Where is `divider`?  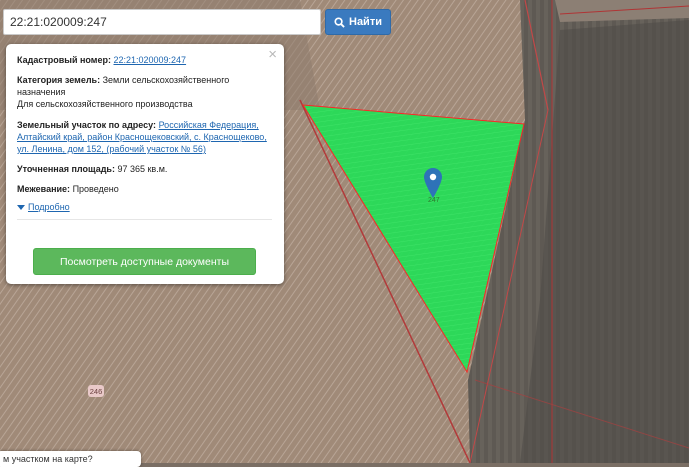 divider is located at coordinates (144, 219).